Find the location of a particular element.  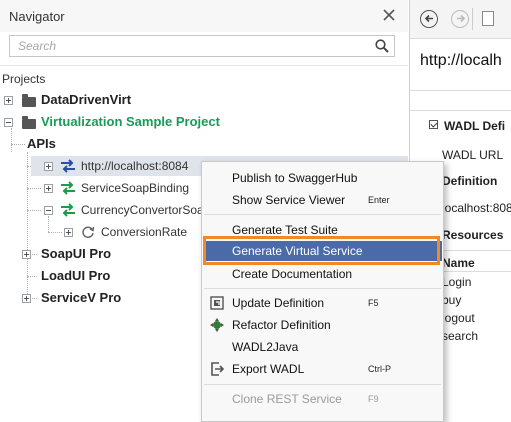

tree-item-label: ServiceV Pro is located at coordinates (81, 297).